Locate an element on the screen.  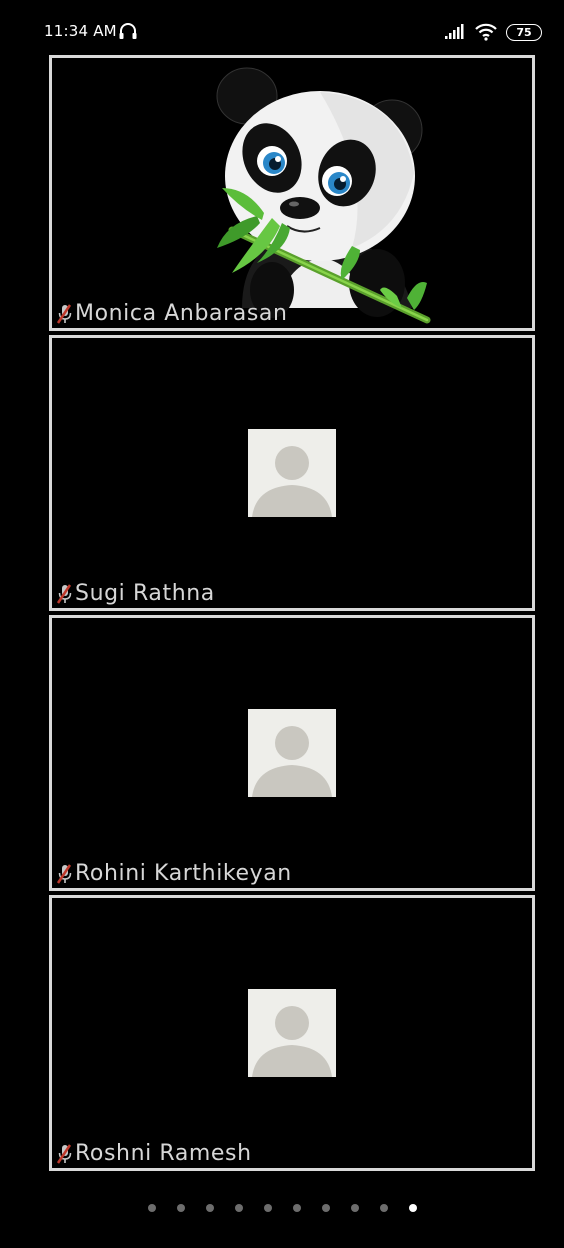
status-right-group: 75 is located at coordinates (493, 32).